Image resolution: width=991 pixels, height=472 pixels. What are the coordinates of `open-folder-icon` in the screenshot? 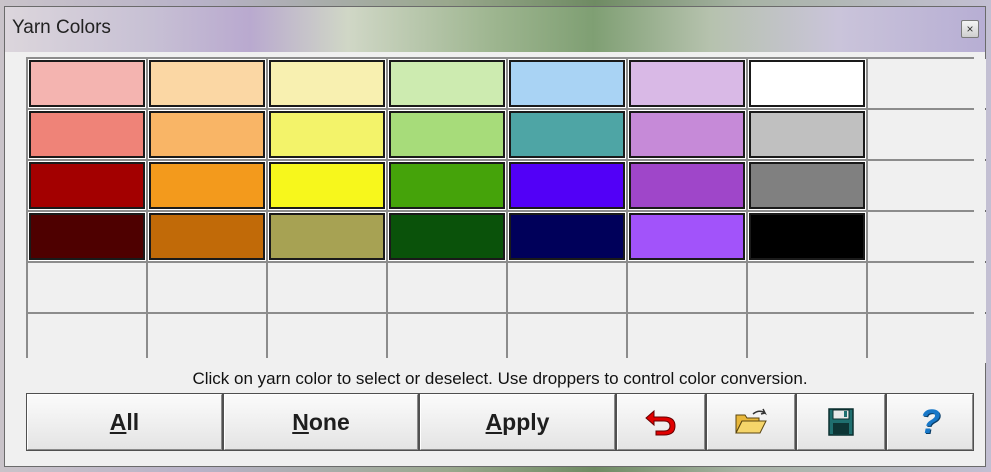 It's located at (751, 421).